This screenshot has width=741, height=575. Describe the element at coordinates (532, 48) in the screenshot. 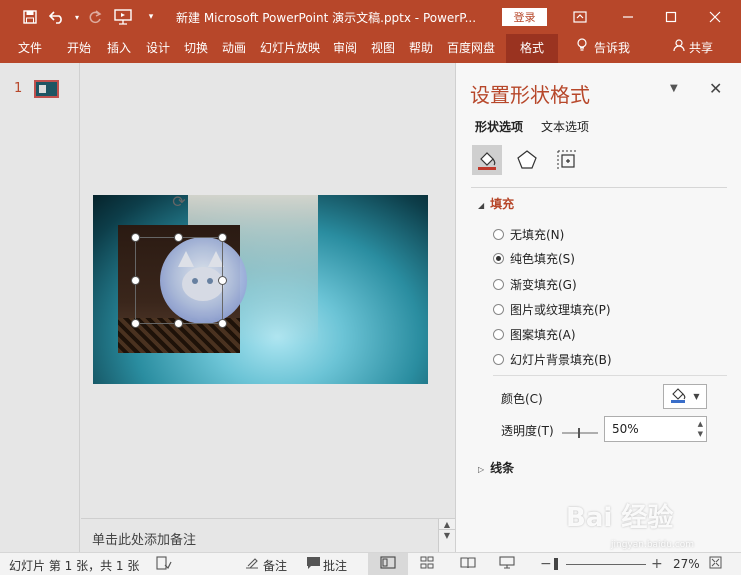

I see `tab-format: 格式` at that location.